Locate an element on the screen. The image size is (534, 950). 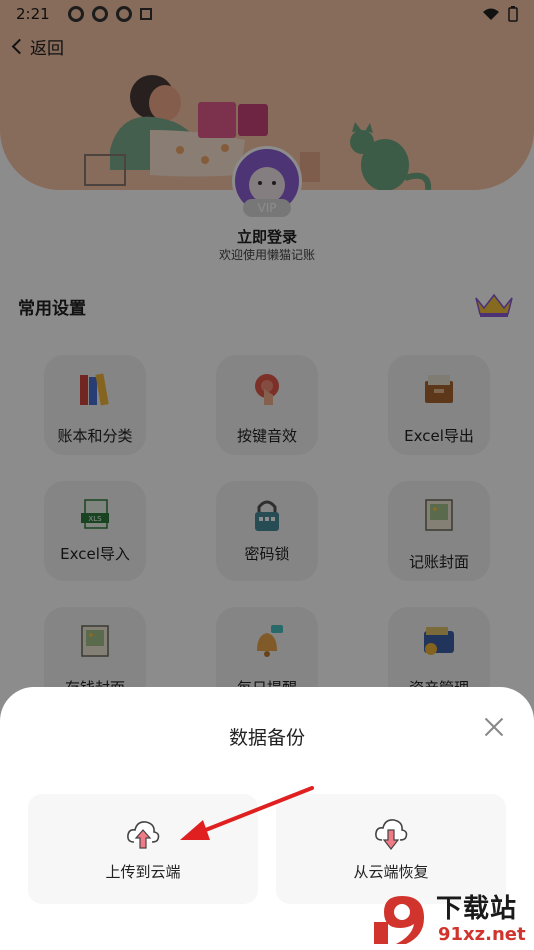
site-logo-icon is located at coordinates (399, 920).